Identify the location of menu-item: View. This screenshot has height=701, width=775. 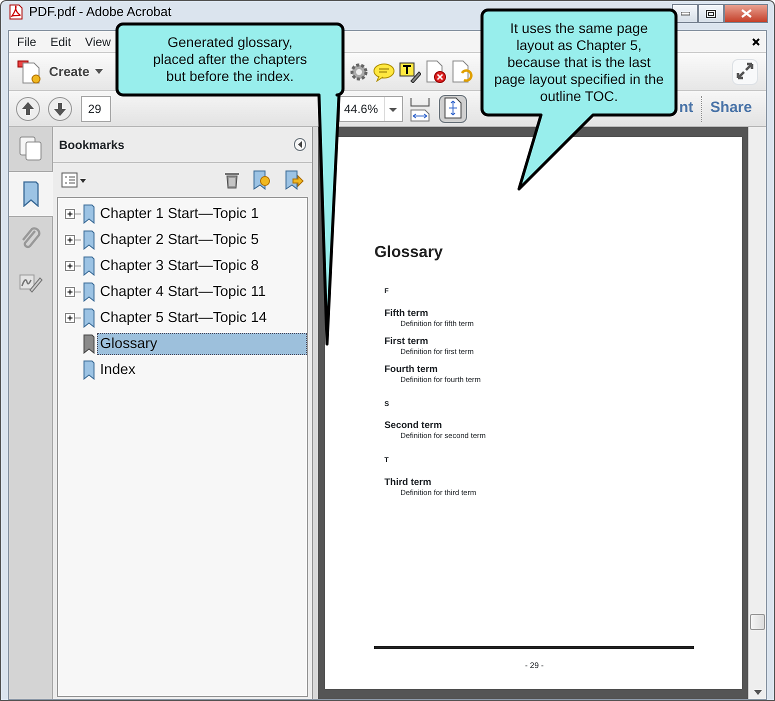
(98, 41).